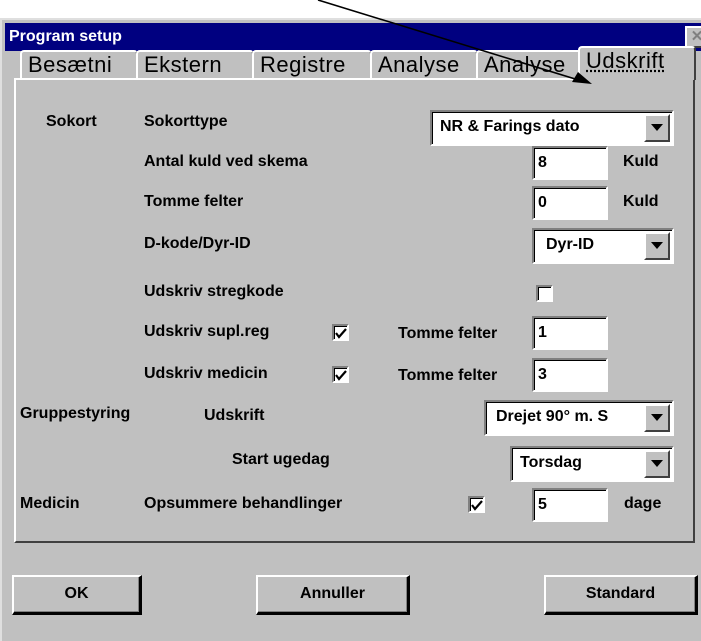 The height and width of the screenshot is (641, 701). What do you see at coordinates (77, 595) in the screenshot?
I see `ok-button: OK` at bounding box center [77, 595].